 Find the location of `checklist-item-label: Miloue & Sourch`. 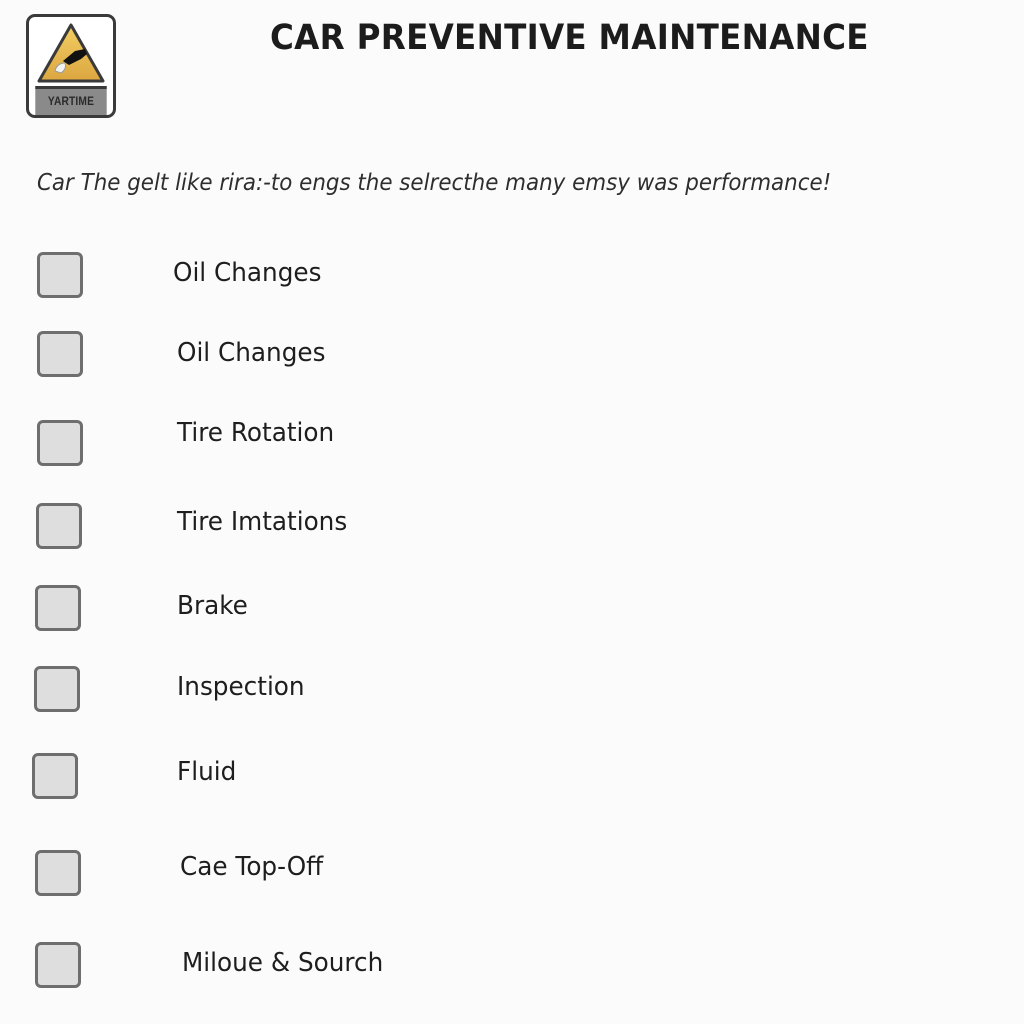

checklist-item-label: Miloue & Sourch is located at coordinates (283, 963).